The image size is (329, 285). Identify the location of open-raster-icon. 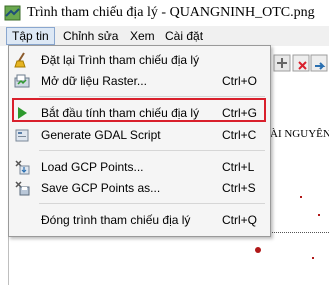
(22, 81).